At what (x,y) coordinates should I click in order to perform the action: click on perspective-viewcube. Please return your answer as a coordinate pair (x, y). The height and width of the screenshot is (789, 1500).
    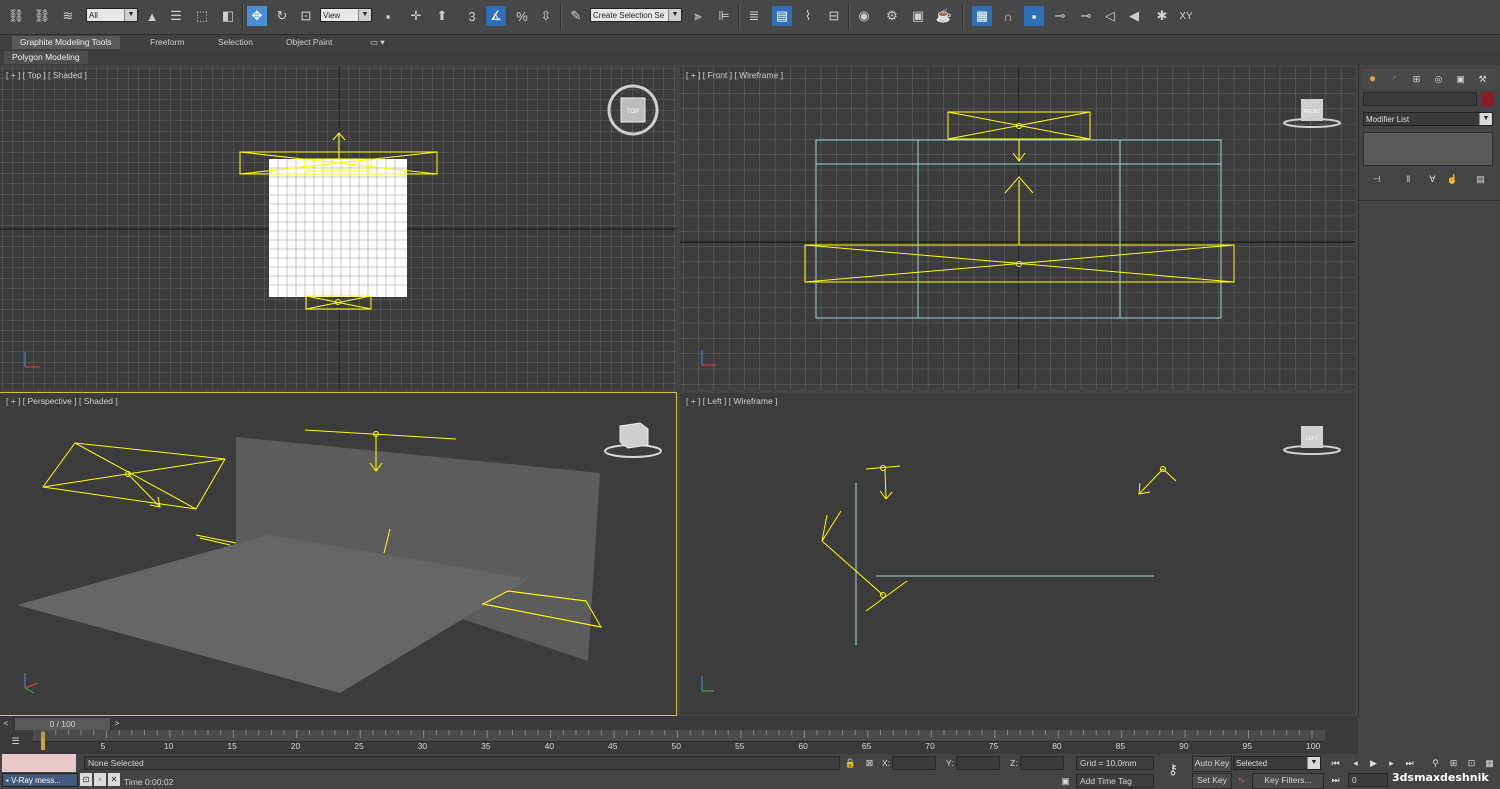
    Looking at the image, I should click on (633, 440).